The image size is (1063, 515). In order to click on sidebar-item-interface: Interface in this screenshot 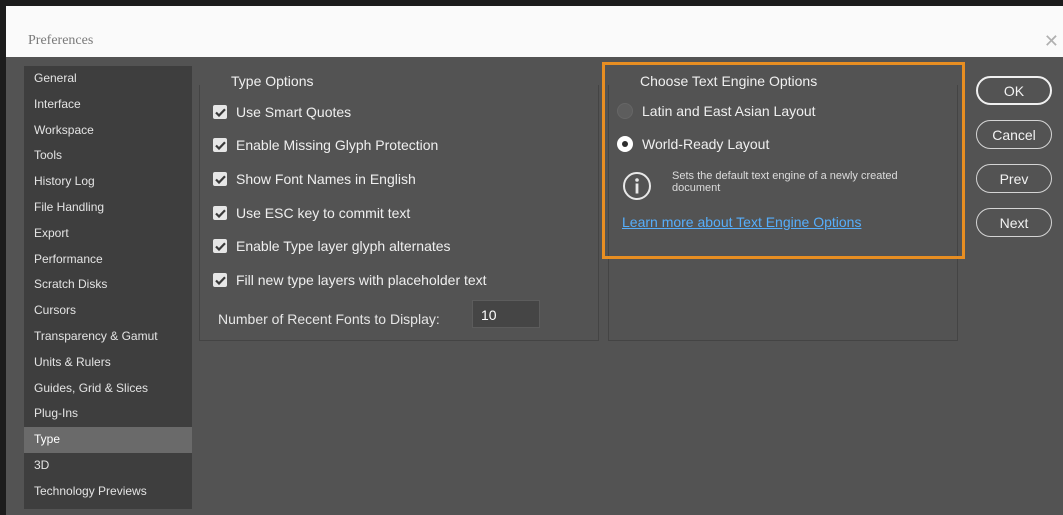, I will do `click(108, 105)`.